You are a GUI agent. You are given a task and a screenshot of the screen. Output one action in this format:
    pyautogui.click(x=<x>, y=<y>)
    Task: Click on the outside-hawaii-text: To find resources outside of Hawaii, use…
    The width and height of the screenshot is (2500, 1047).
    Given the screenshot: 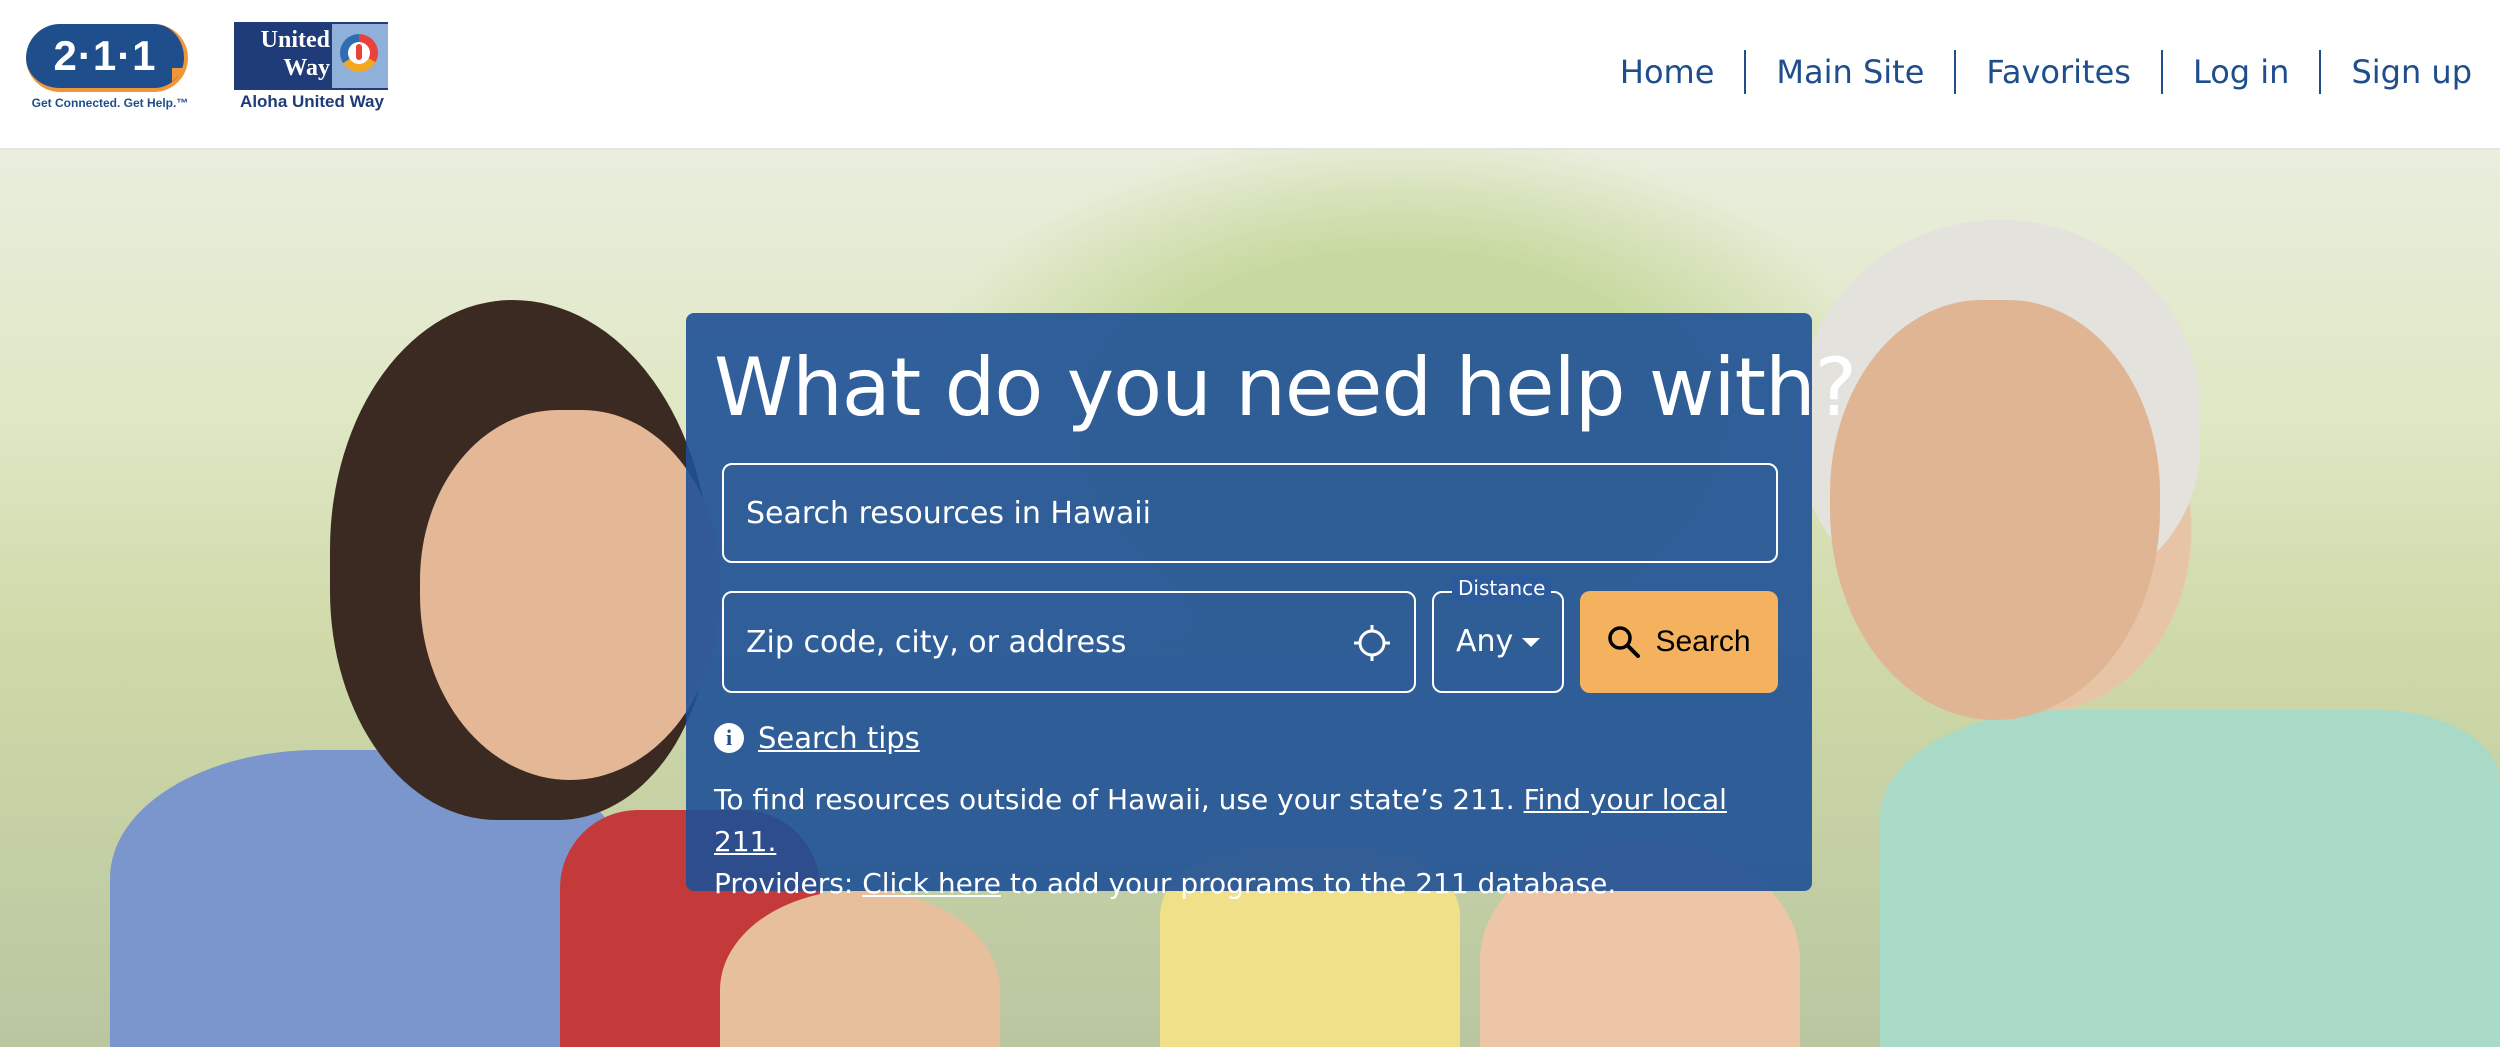 What is the action you would take?
    pyautogui.click(x=1114, y=799)
    